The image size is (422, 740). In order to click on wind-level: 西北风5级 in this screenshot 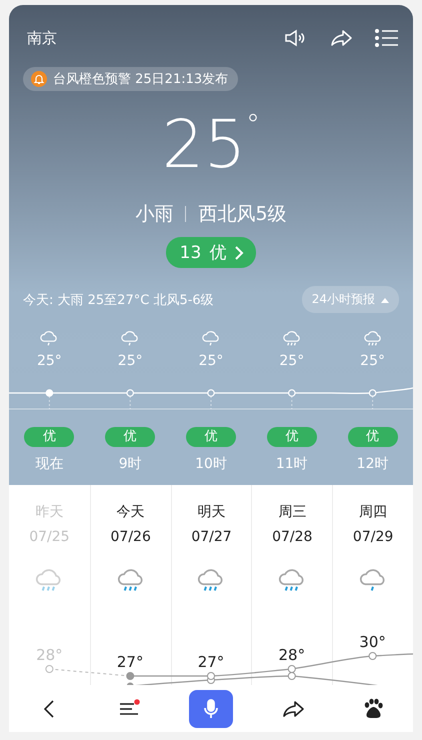, I will do `click(242, 214)`.